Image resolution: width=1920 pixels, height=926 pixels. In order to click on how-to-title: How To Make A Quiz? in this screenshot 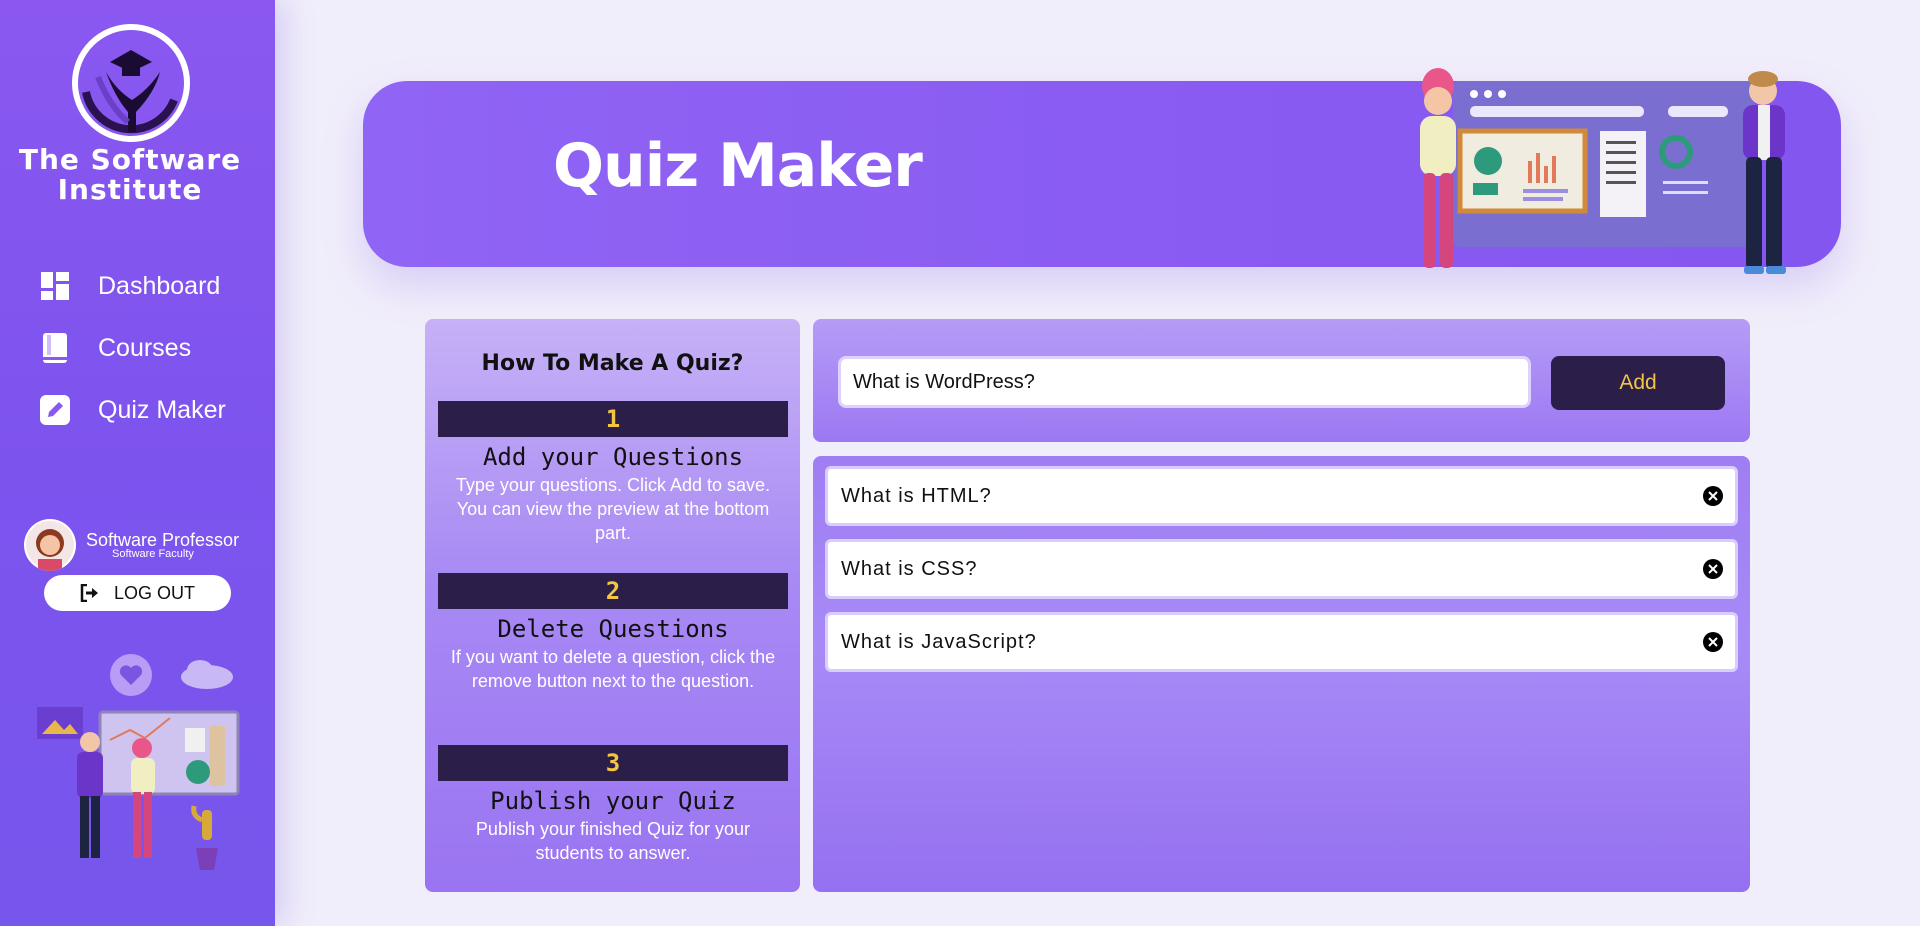, I will do `click(612, 363)`.